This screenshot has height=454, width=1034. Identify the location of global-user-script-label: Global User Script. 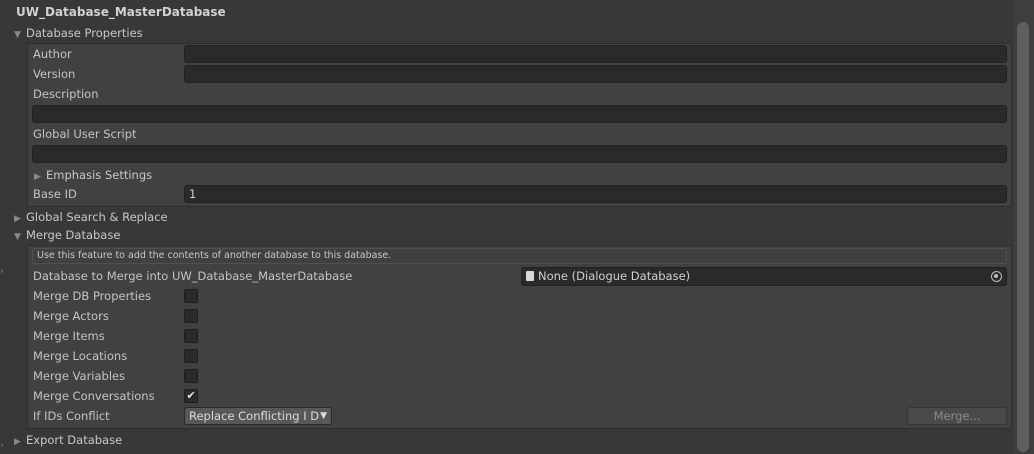
(85, 134).